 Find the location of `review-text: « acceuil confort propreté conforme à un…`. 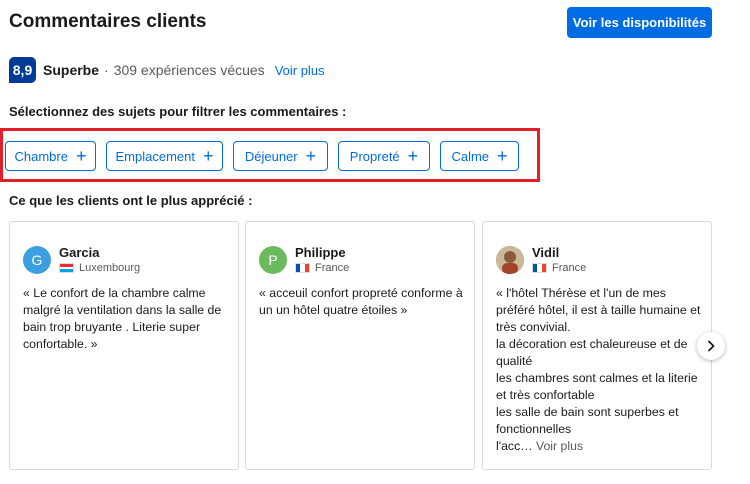

review-text: « acceuil confort propreté conforme à un… is located at coordinates (361, 301).